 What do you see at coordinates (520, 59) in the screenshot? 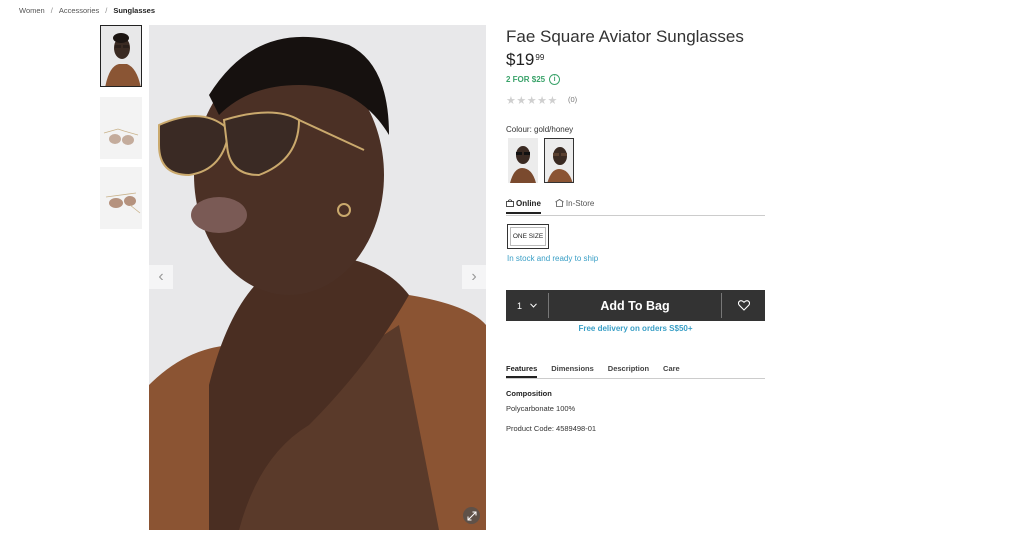
I see `price-main: $19` at bounding box center [520, 59].